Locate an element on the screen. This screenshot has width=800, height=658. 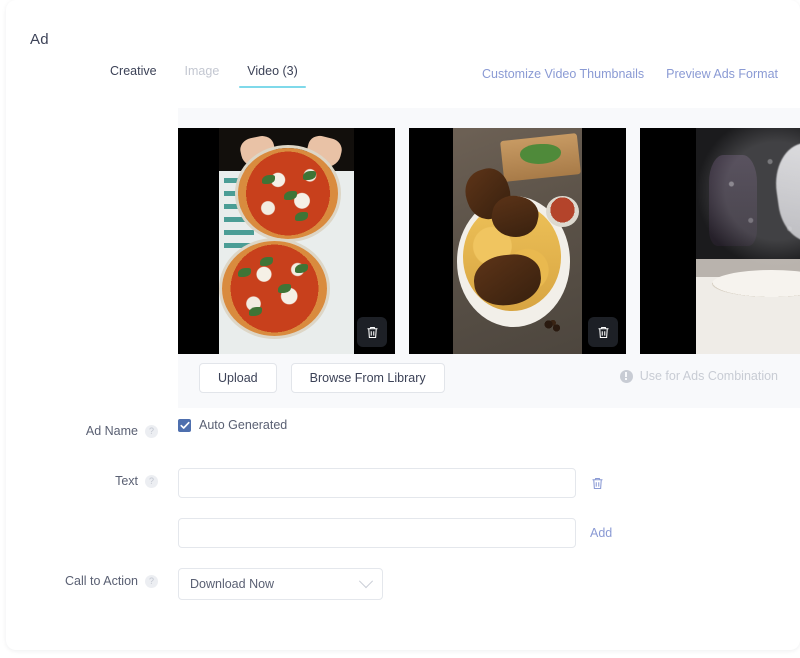
tab-creative: Creative is located at coordinates (133, 76).